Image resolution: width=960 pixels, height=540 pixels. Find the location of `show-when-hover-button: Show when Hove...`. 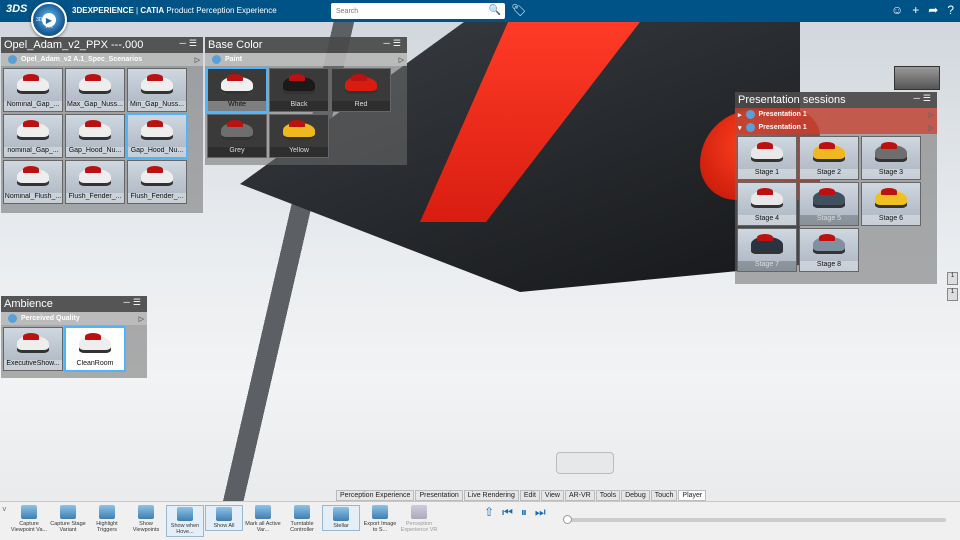

show-when-hover-button: Show when Hove... is located at coordinates (185, 521).